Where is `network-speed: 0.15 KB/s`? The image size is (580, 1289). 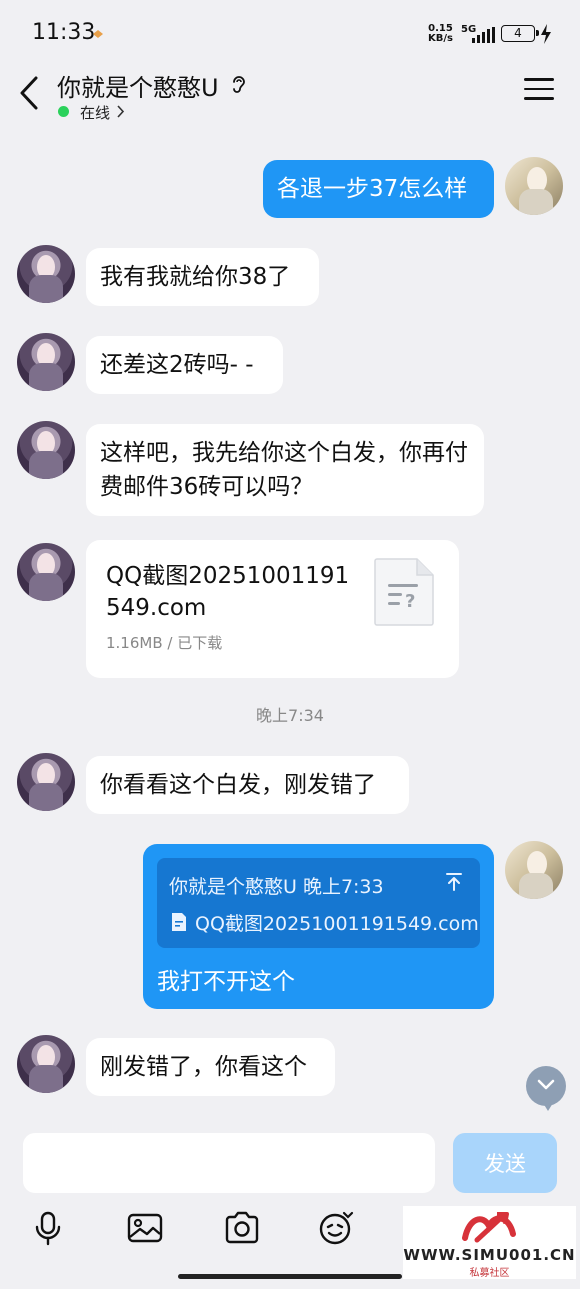 network-speed: 0.15 KB/s is located at coordinates (440, 34).